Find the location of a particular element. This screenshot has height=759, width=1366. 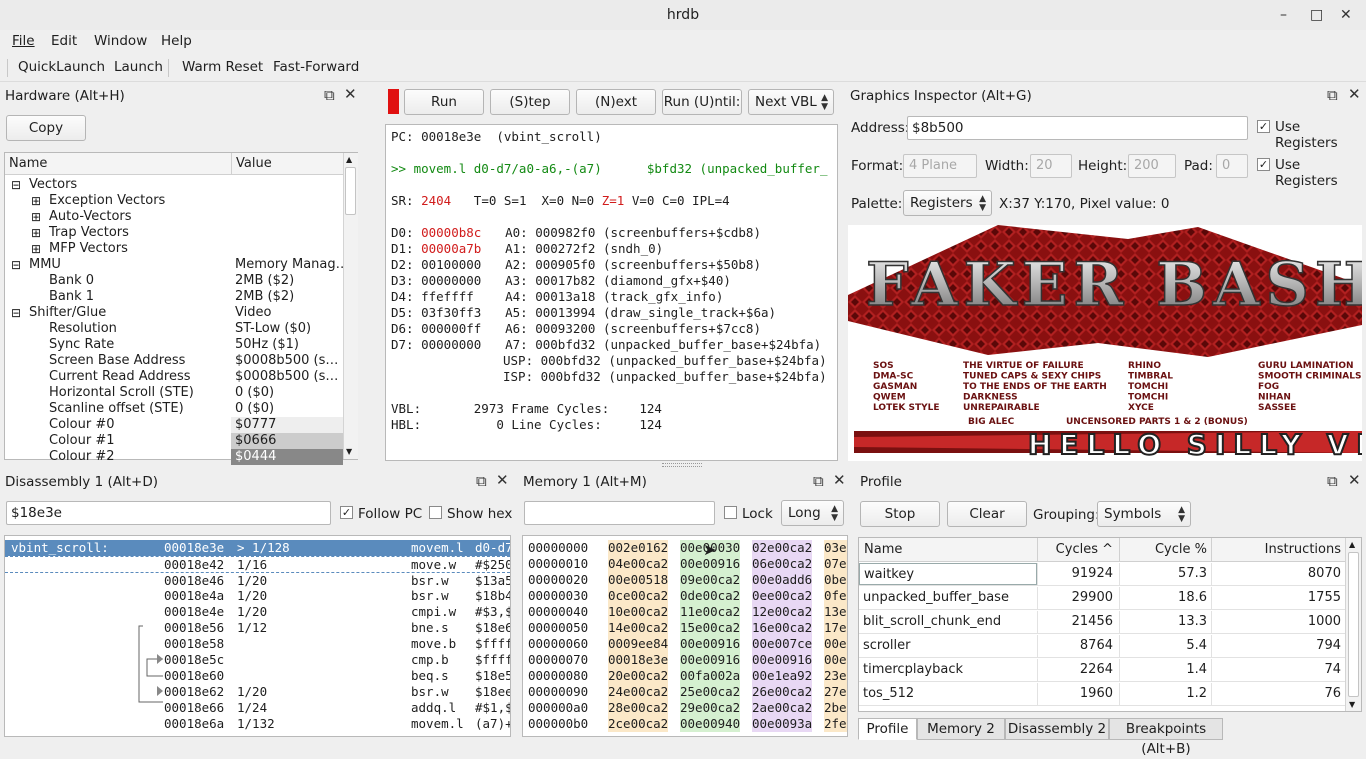

memory-word: 0009ee84 is located at coordinates (638, 644).